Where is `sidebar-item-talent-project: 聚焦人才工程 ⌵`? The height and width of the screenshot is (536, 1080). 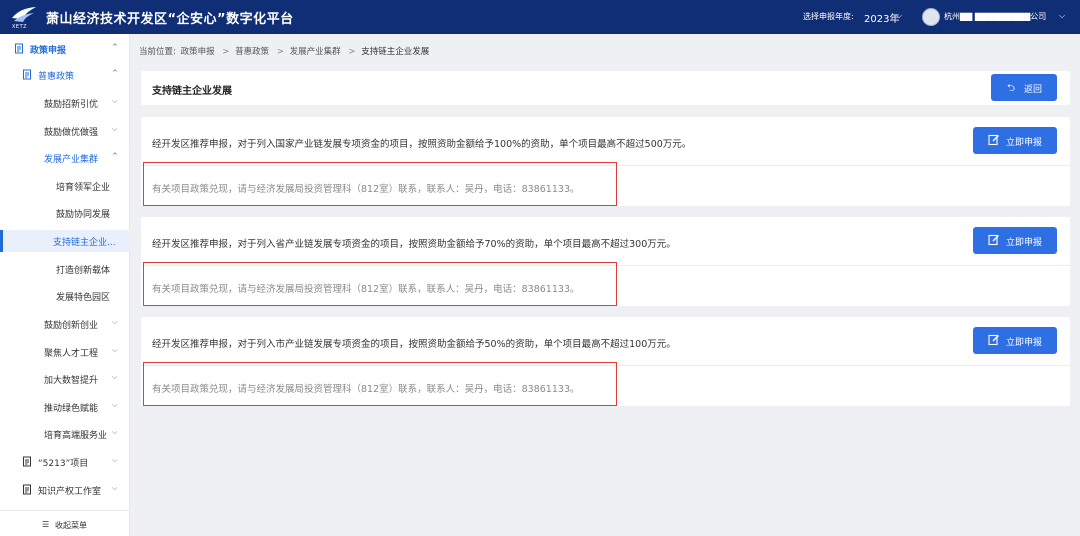
sidebar-item-talent-project: 聚焦人才工程 ⌵ is located at coordinates (65, 352).